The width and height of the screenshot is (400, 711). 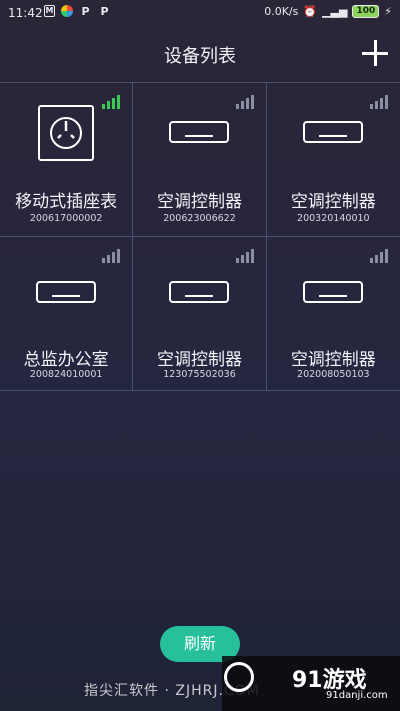 What do you see at coordinates (200, 56) in the screenshot?
I see `page-title: 设备列表` at bounding box center [200, 56].